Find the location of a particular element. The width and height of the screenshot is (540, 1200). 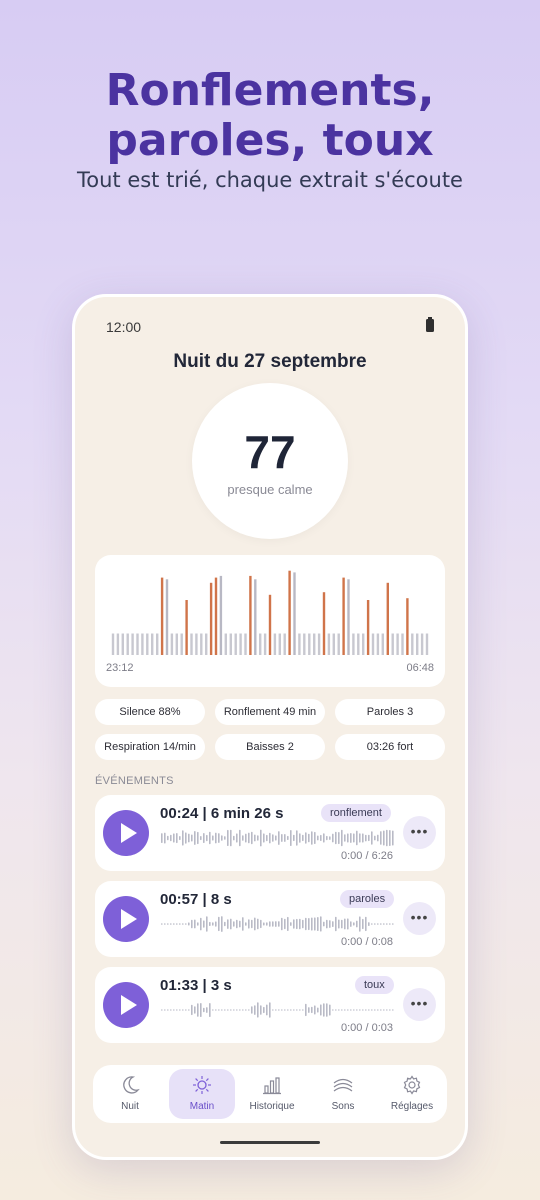

gear-icon is located at coordinates (412, 1085).